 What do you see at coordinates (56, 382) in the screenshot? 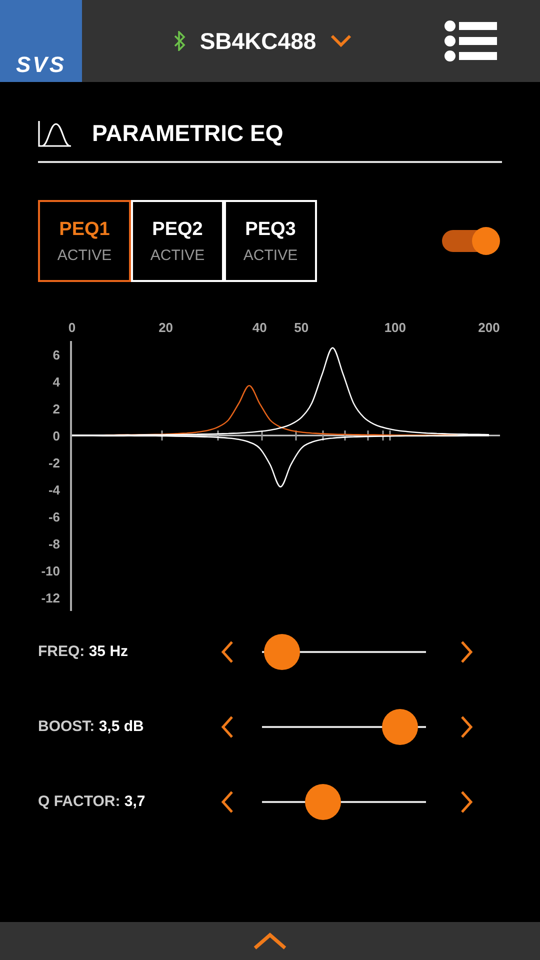
I see `y-tick-label: 4` at bounding box center [56, 382].